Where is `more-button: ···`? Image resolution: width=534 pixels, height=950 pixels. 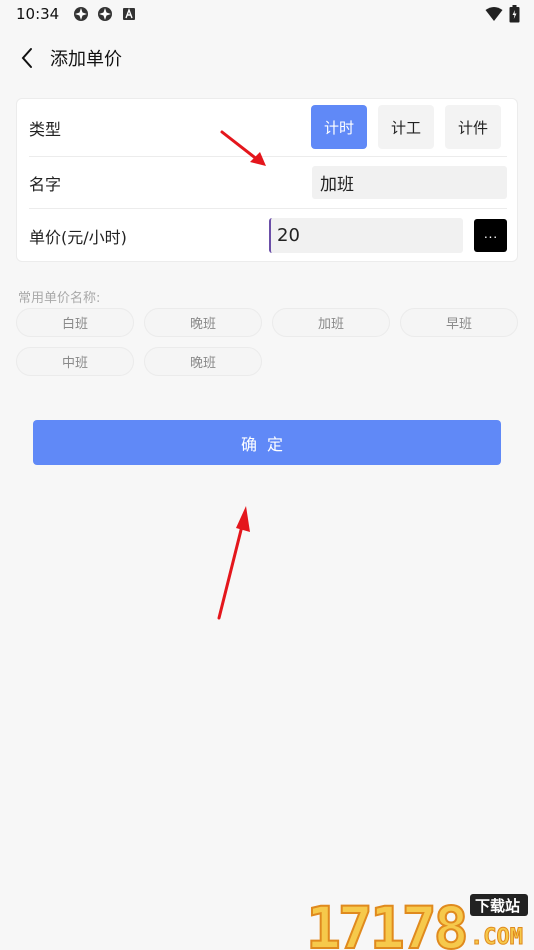 more-button: ··· is located at coordinates (490, 235).